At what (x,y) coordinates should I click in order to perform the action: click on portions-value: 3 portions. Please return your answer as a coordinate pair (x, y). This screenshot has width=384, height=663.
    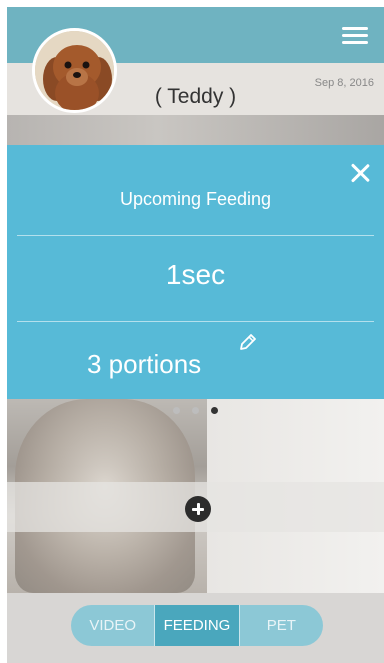
    Looking at the image, I should click on (144, 364).